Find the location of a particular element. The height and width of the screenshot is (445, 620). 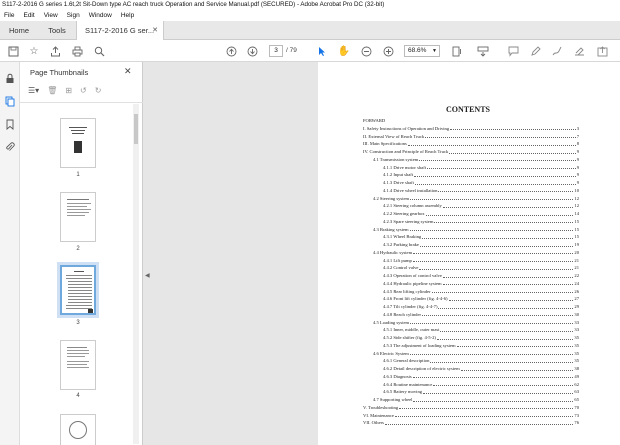

toc-row: 4.1 Transmission system 9 is located at coordinates (471, 160).